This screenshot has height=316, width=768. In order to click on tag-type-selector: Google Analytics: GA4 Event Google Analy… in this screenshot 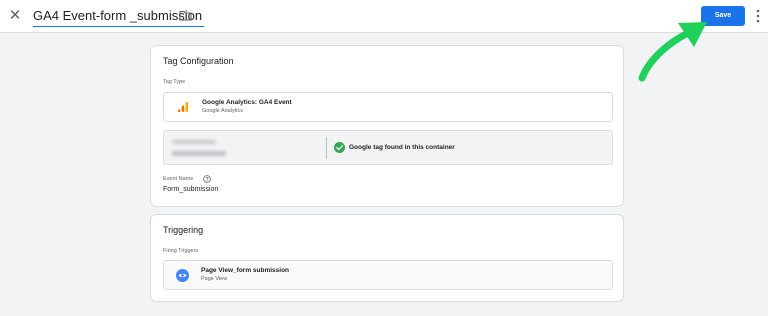, I will do `click(388, 107)`.